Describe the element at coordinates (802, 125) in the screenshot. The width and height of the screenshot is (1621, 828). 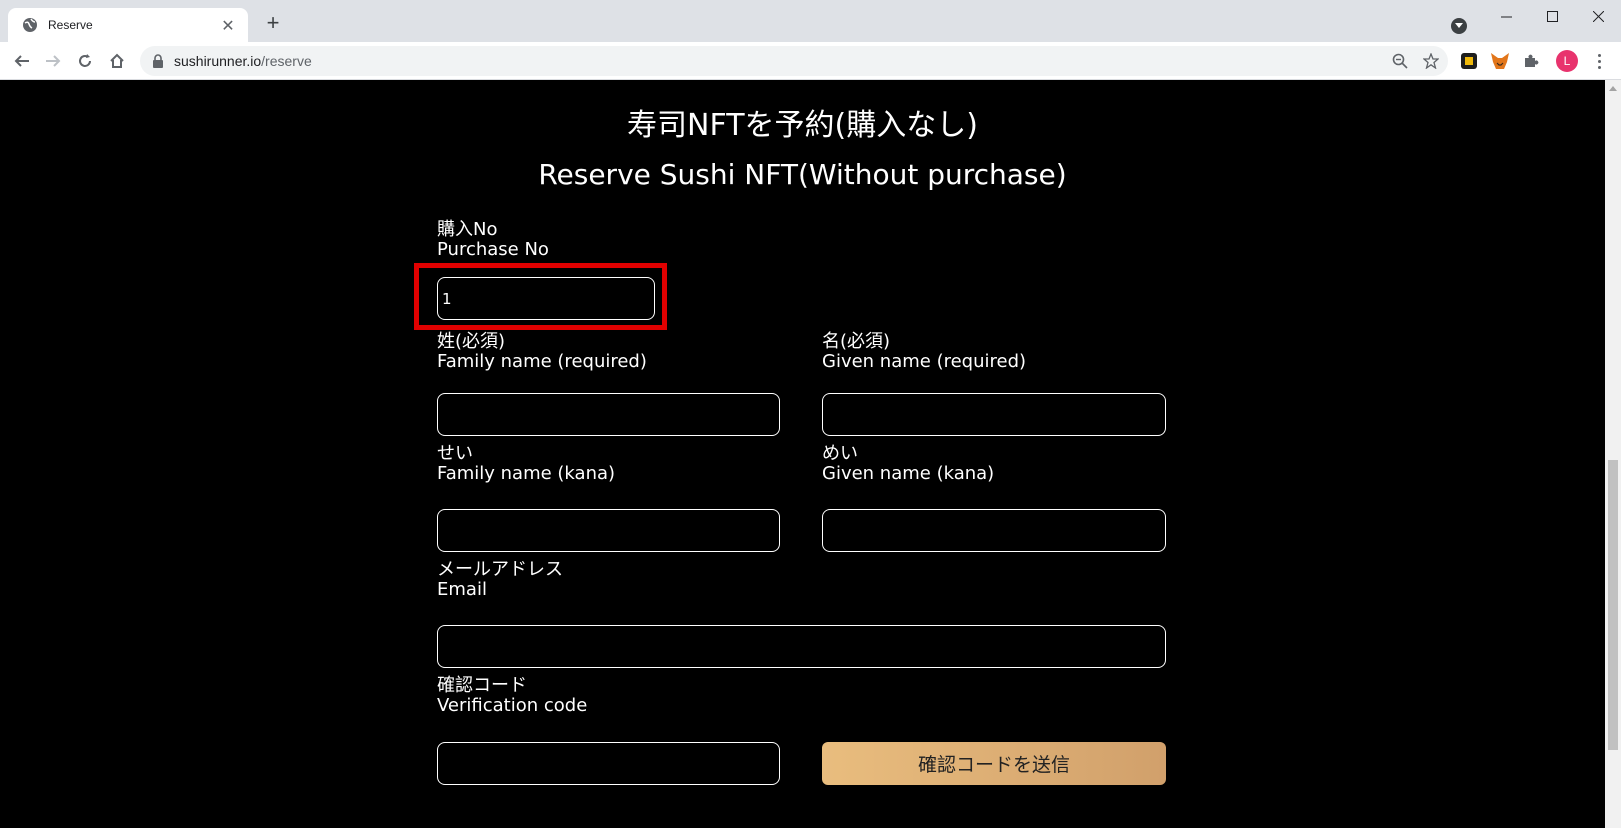
I see `page-title-ja: 寿司NFTを予約(購入なし)` at that location.